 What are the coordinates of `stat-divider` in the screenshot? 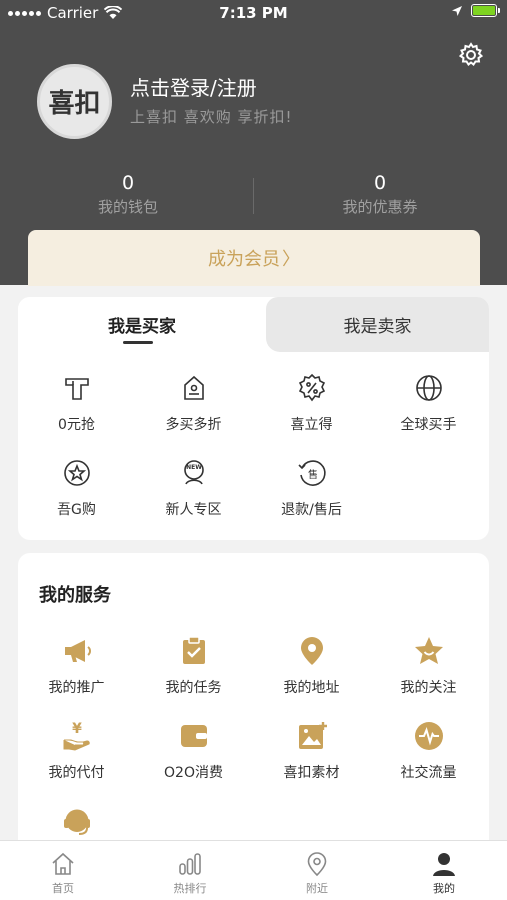 It's located at (253, 196).